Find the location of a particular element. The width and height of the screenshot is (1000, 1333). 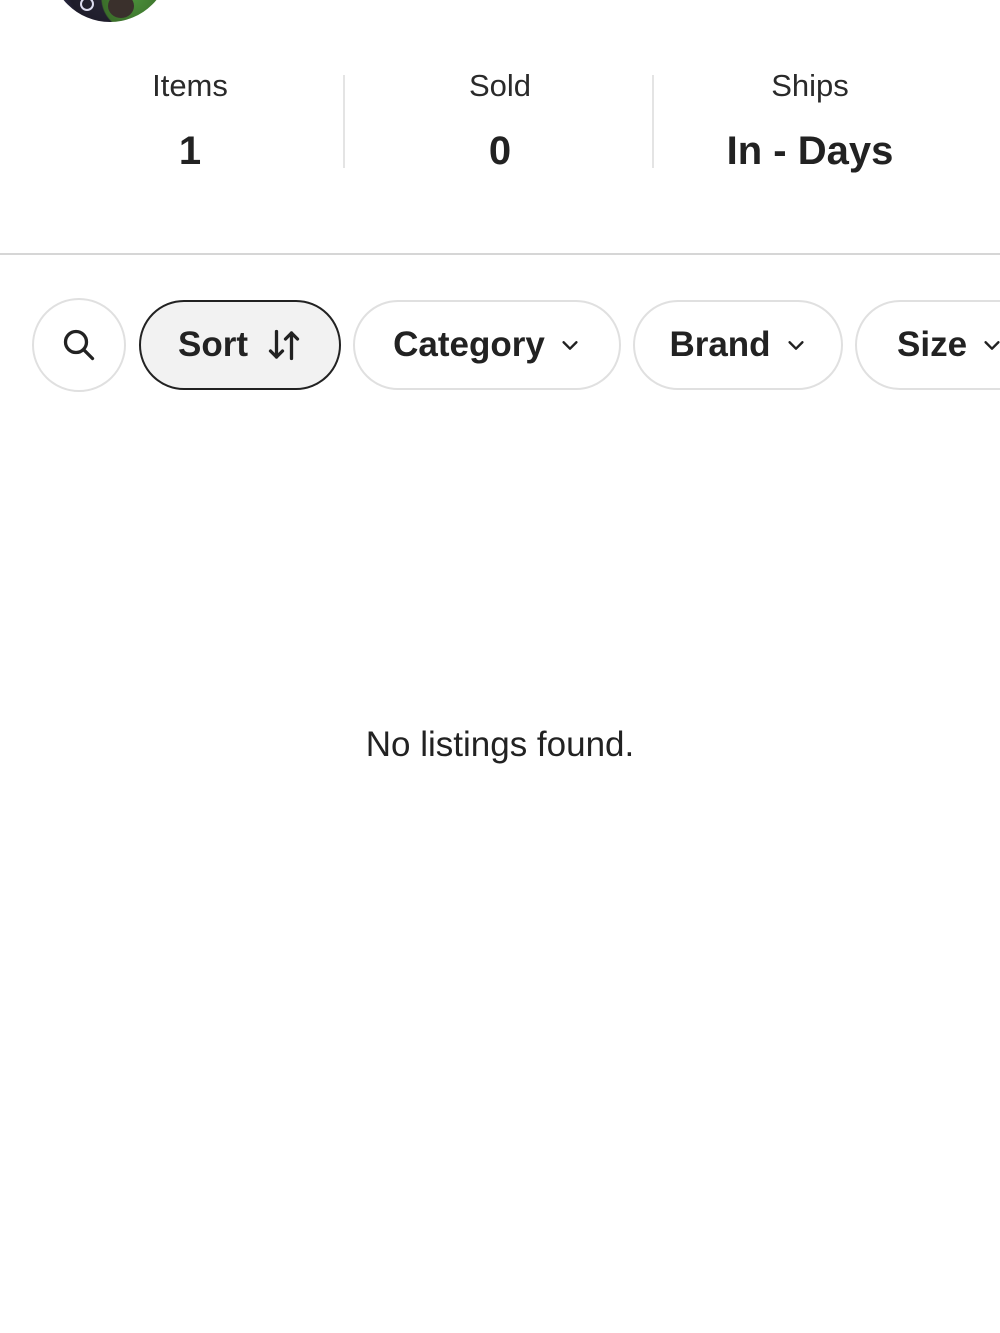

section-divider is located at coordinates (500, 254).